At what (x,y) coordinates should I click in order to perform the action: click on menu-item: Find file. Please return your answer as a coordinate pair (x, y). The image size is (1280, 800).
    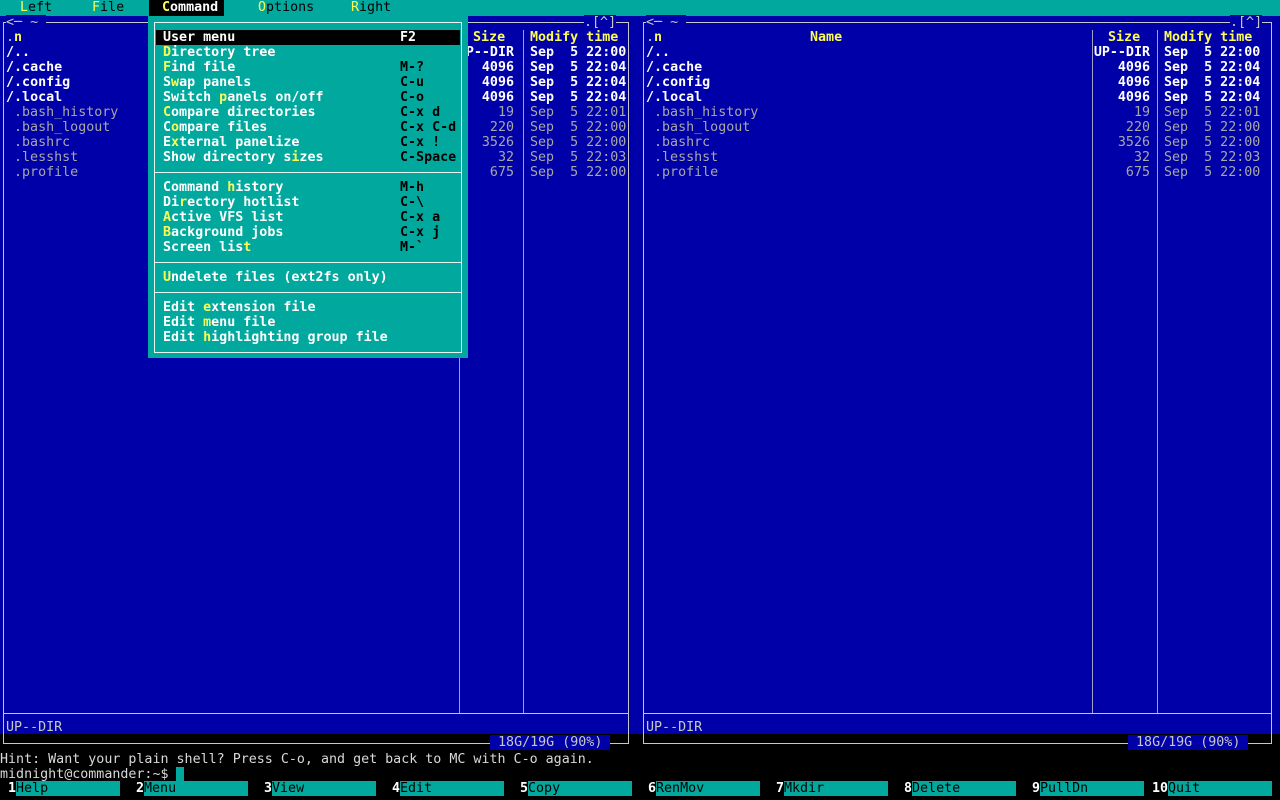
    Looking at the image, I should click on (199, 67).